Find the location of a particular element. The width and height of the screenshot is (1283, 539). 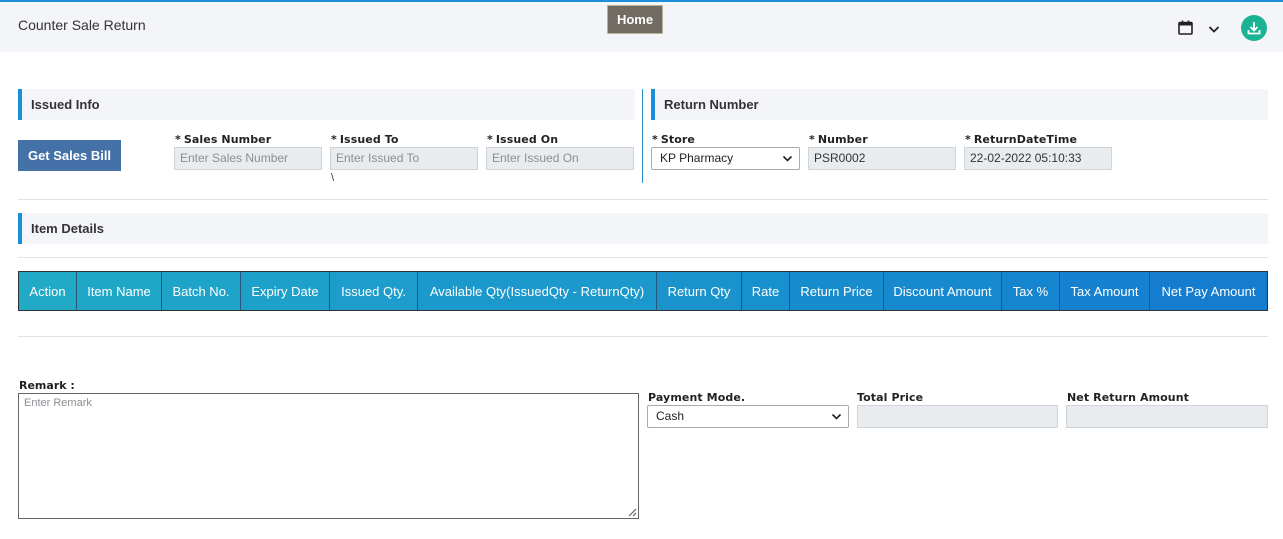

column-header-tax-percent: Tax % is located at coordinates (1031, 291).